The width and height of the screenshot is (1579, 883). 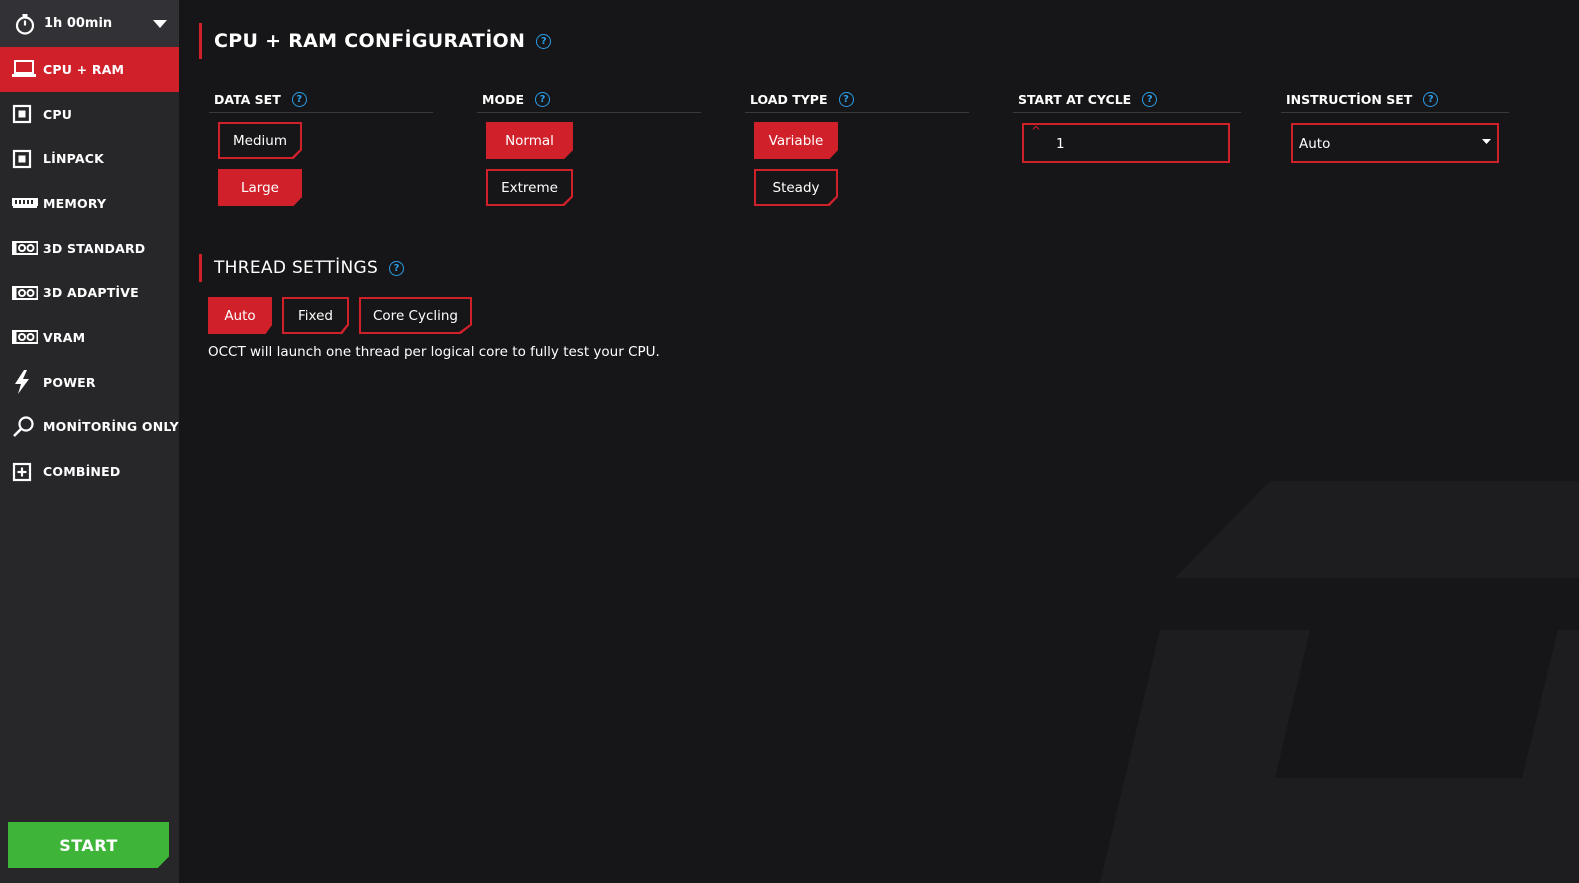 What do you see at coordinates (88, 845) in the screenshot?
I see `start-button: START` at bounding box center [88, 845].